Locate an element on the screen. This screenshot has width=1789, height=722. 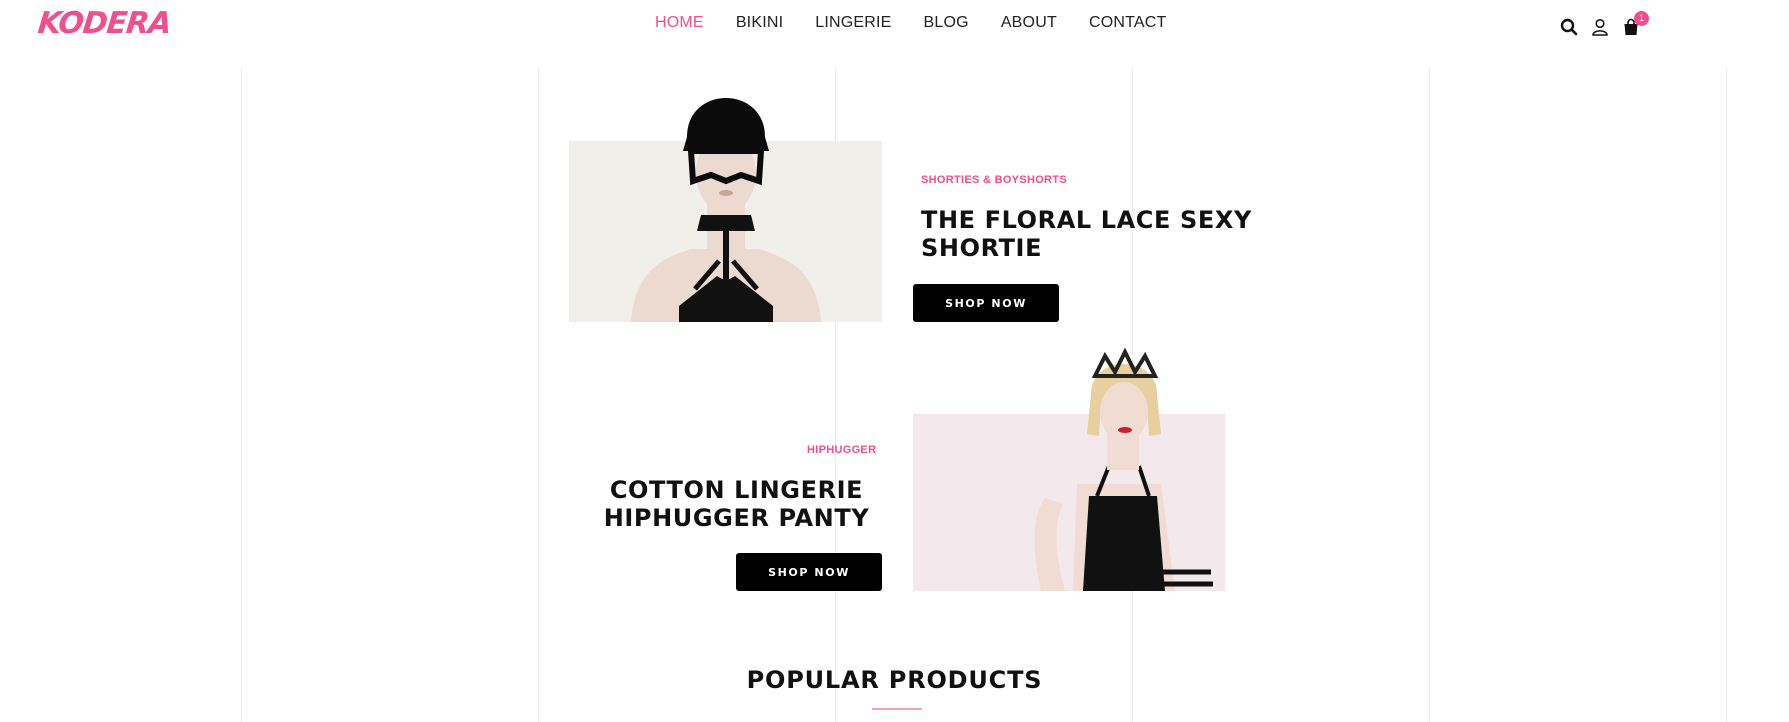
cart-count-badge: 1 is located at coordinates (1641, 18).